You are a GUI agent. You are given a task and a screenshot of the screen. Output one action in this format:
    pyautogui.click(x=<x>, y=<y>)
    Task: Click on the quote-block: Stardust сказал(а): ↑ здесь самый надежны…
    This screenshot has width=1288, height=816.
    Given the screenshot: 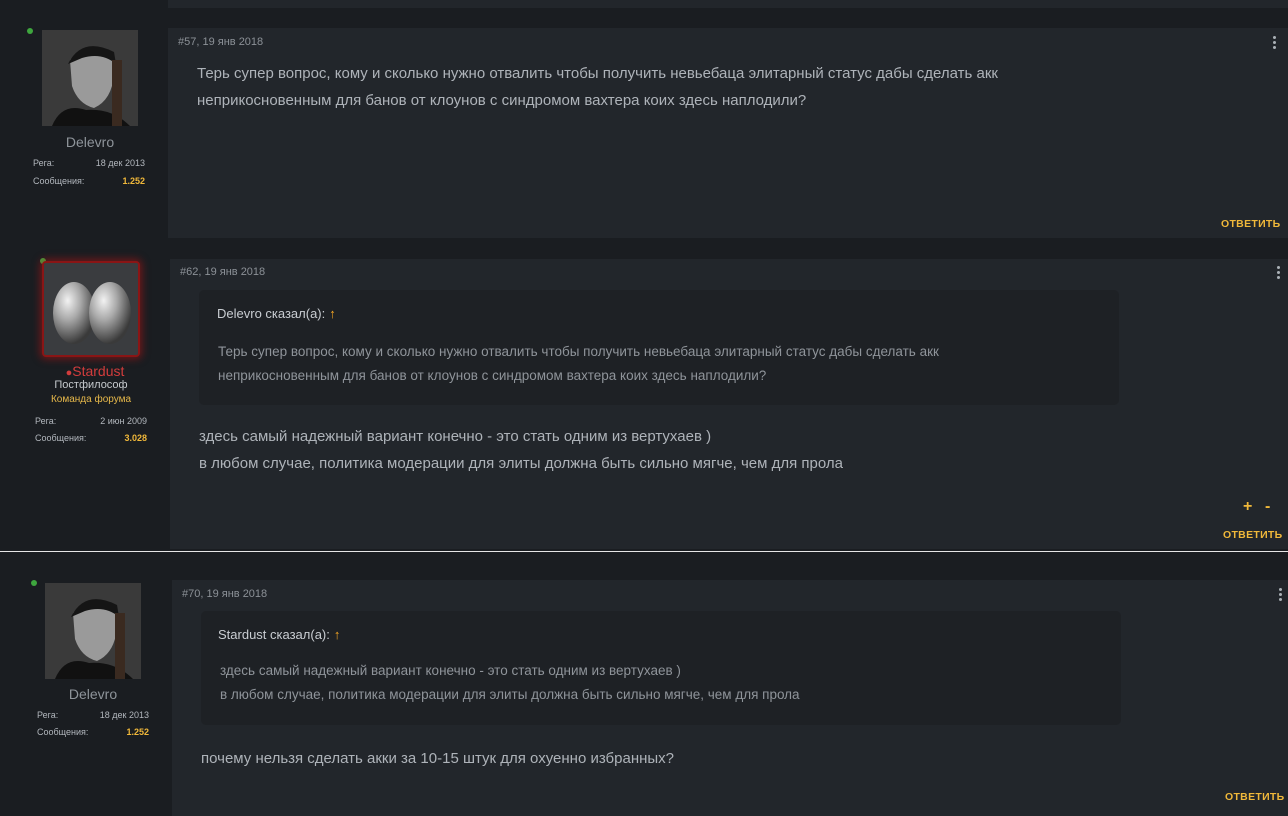 What is the action you would take?
    pyautogui.click(x=661, y=668)
    